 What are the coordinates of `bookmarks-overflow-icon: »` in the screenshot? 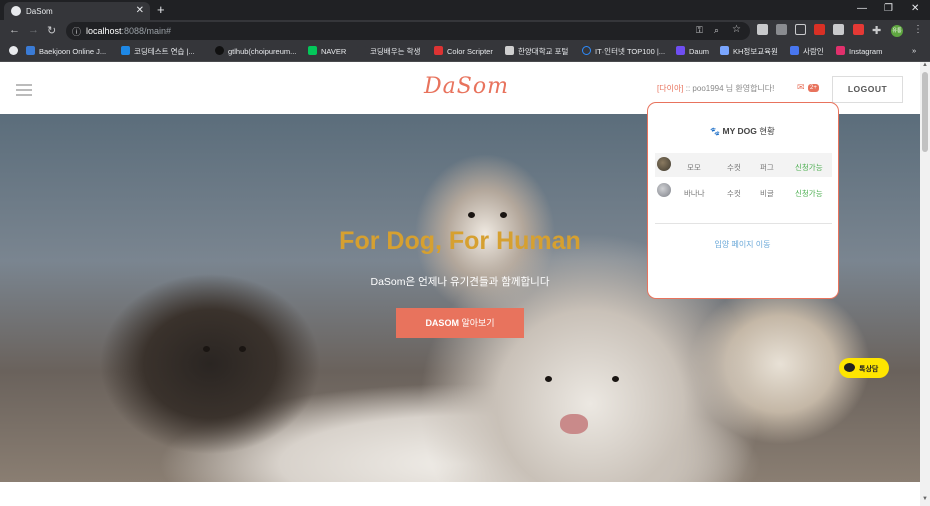 It's located at (914, 50).